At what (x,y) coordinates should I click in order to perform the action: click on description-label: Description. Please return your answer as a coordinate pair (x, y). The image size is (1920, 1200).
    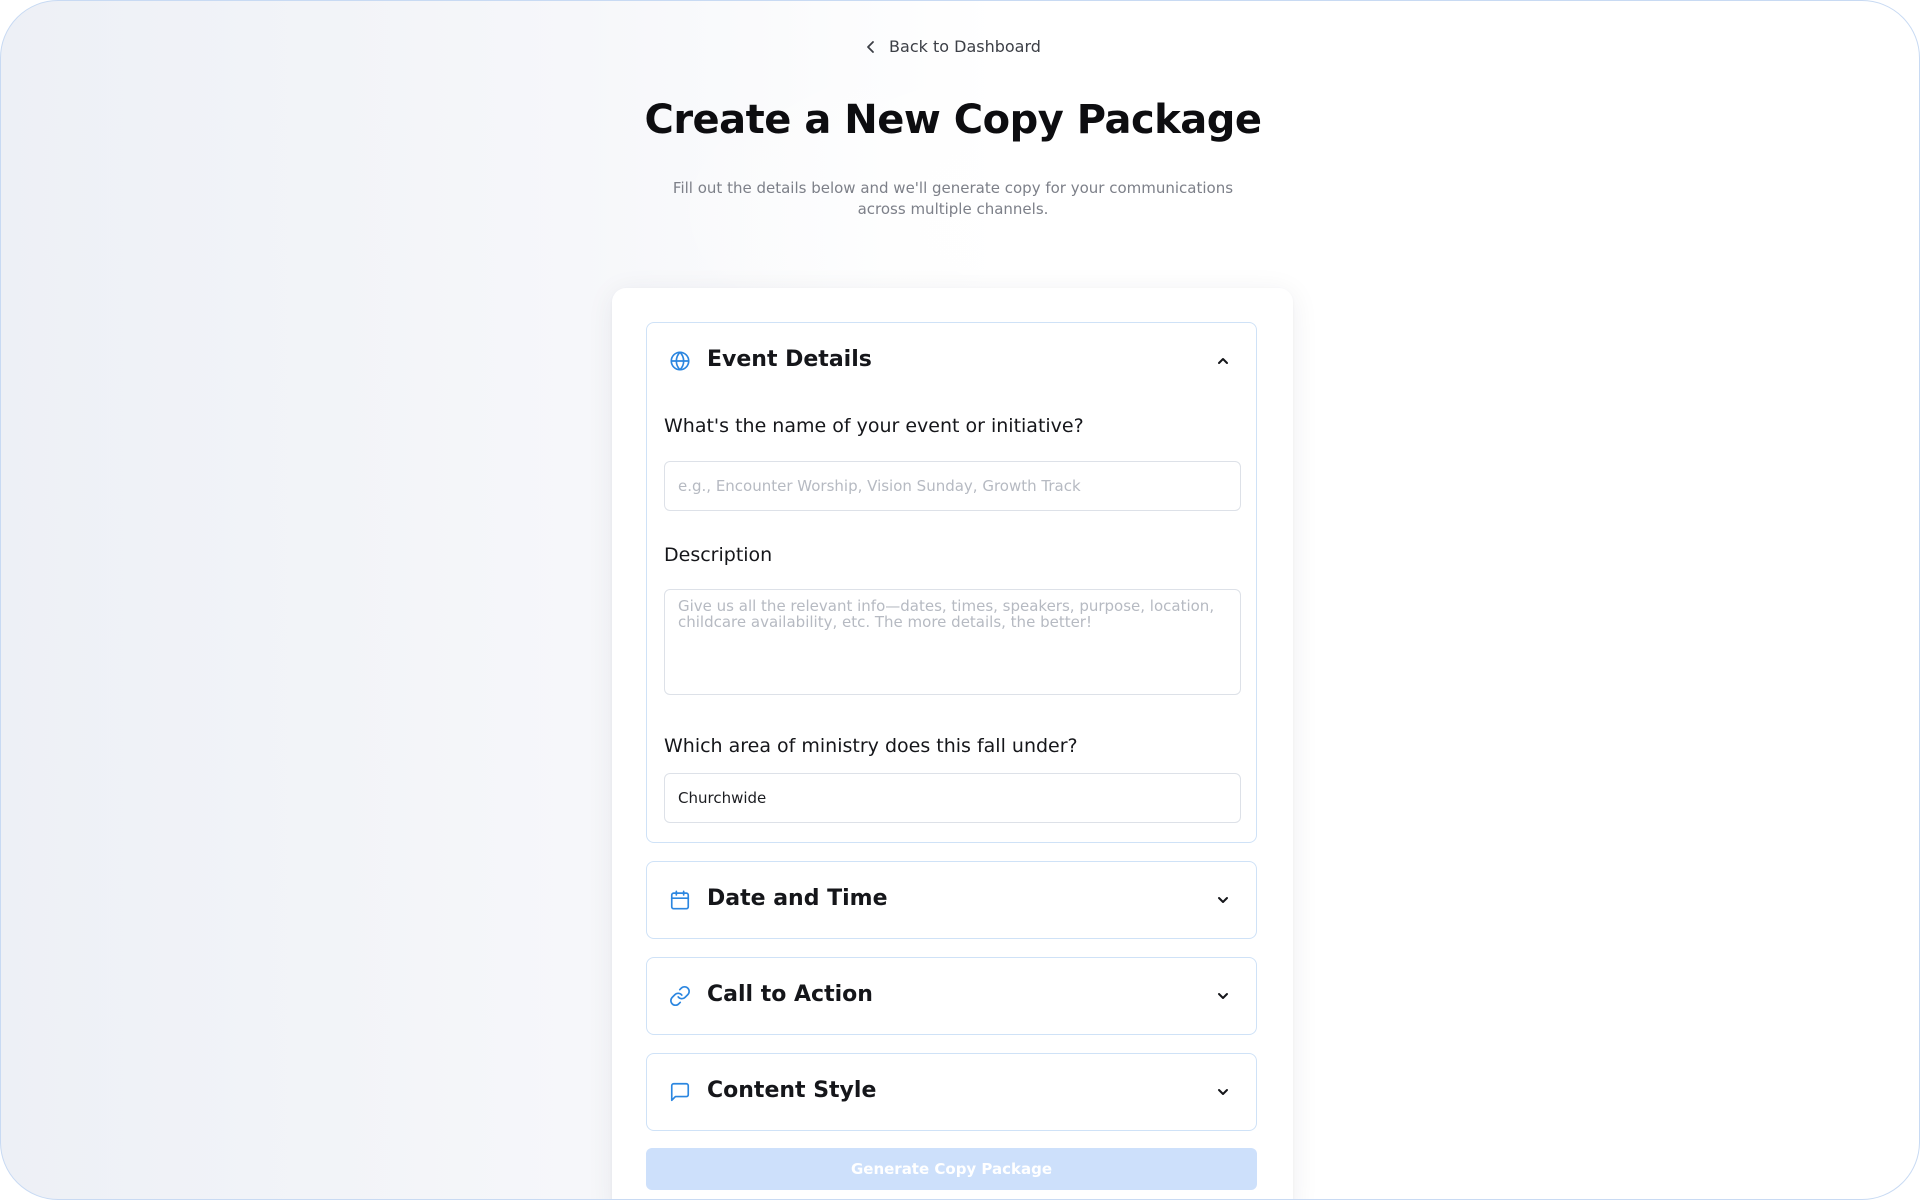
    Looking at the image, I should click on (718, 555).